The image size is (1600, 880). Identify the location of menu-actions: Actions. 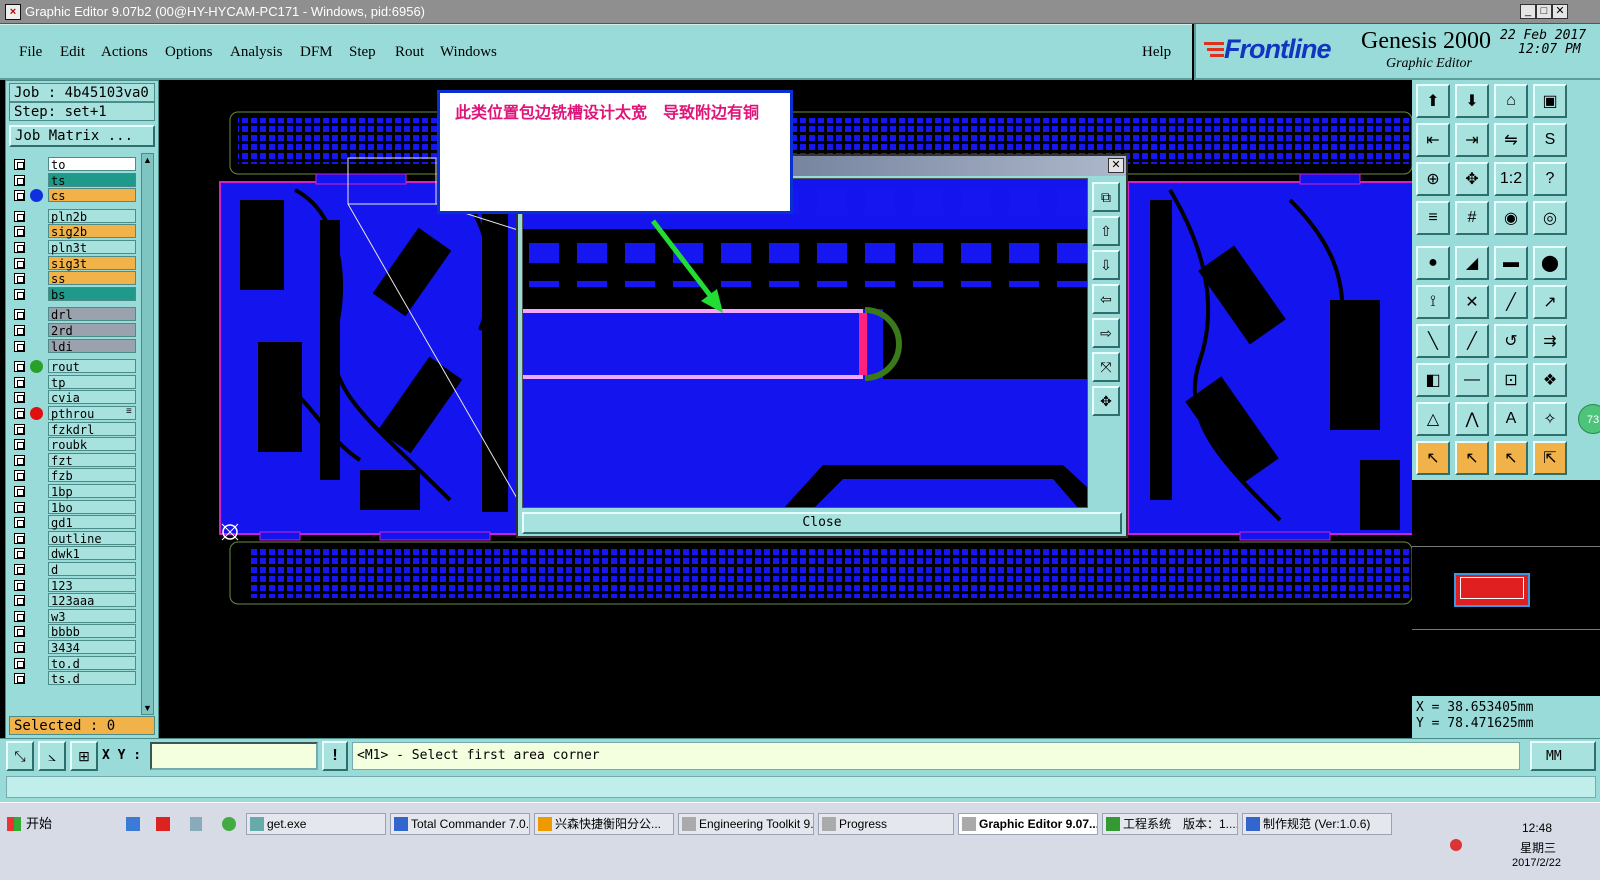
(124, 52).